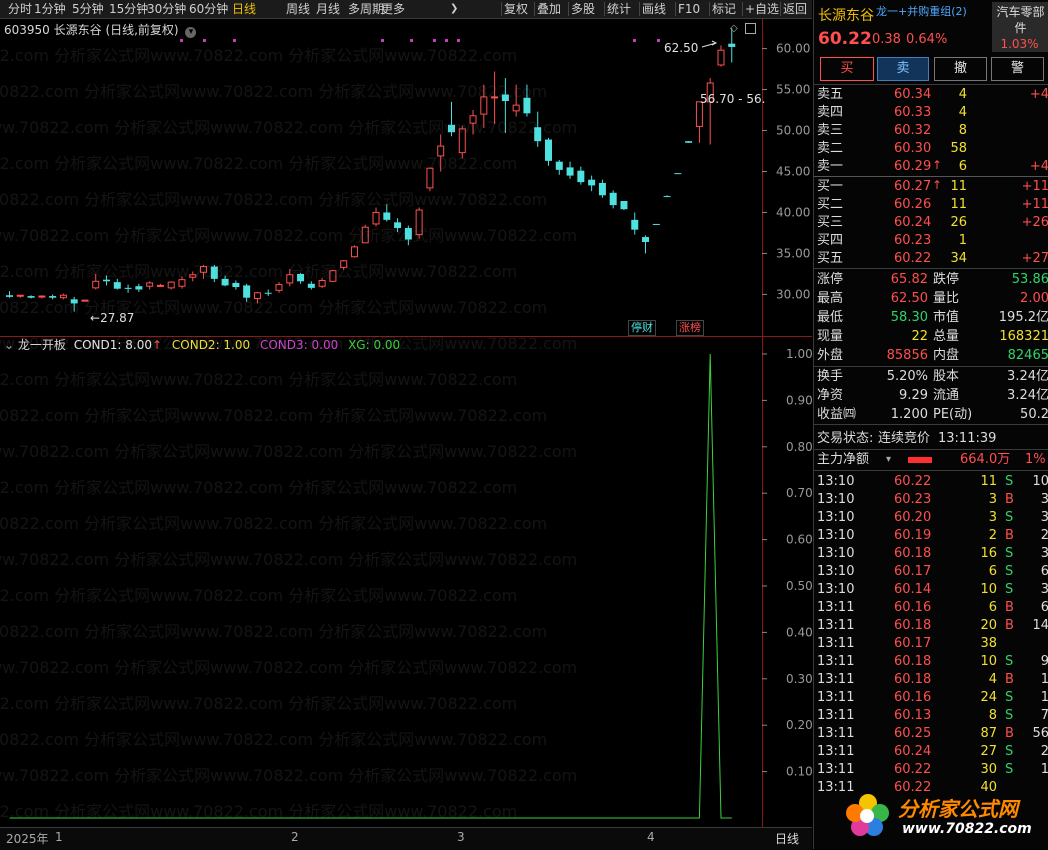 The width and height of the screenshot is (1048, 850). I want to click on period-2: 5分钟, so click(88, 9).